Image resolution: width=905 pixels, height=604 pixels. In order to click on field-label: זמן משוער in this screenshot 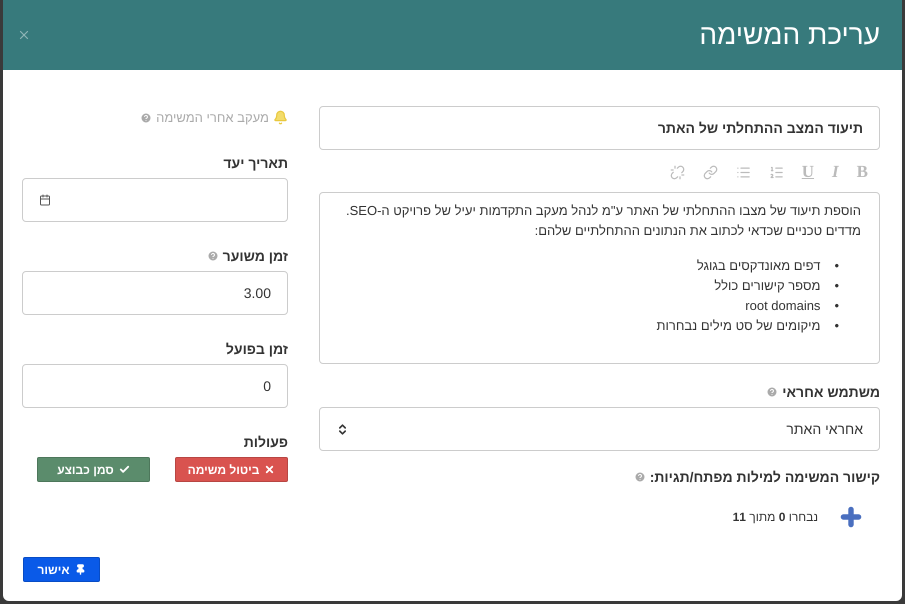, I will do `click(255, 256)`.